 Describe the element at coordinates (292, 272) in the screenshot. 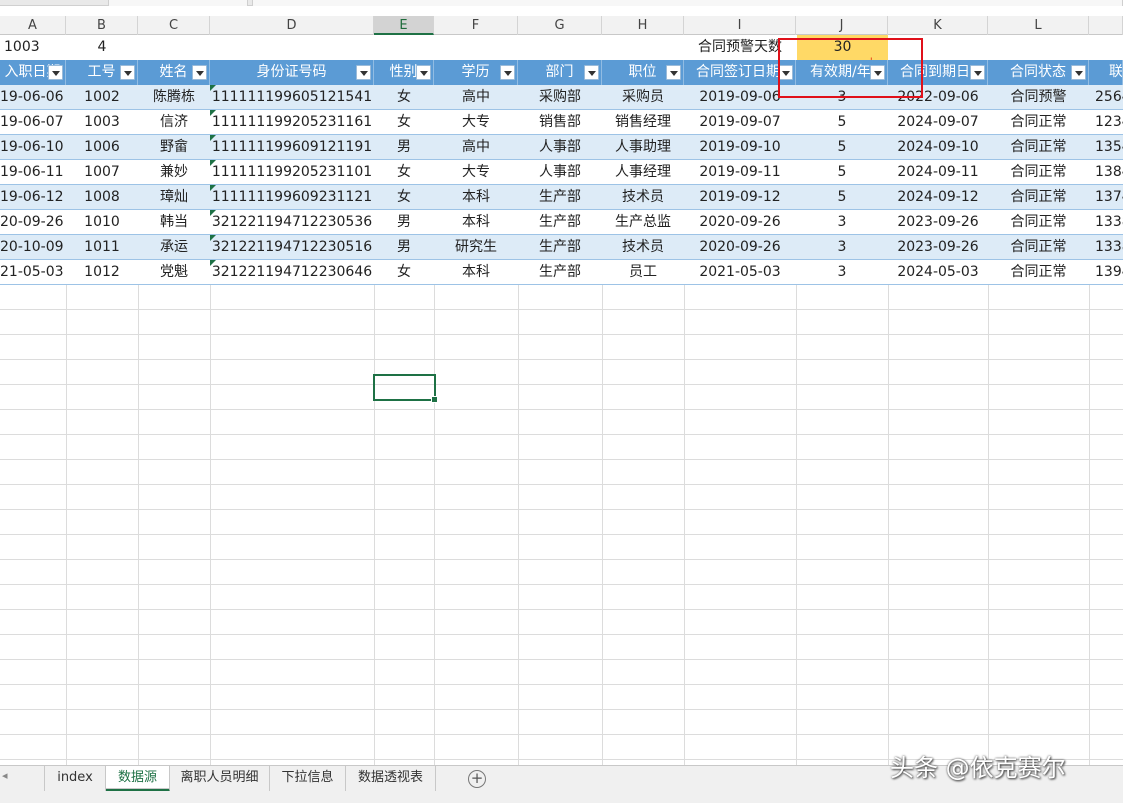

I see `cell-id-number: 321221194712230646` at that location.